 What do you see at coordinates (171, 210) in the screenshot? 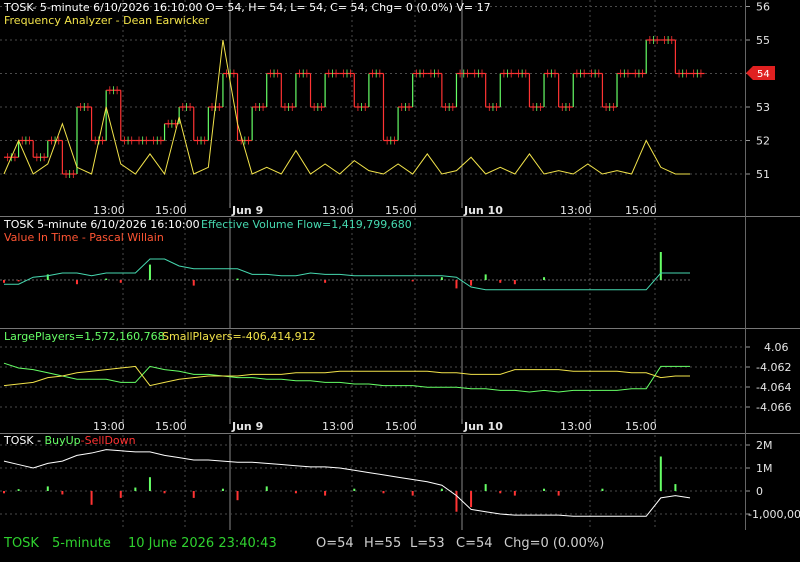
I see `time-axis-top-label-1: 15:00` at bounding box center [171, 210].